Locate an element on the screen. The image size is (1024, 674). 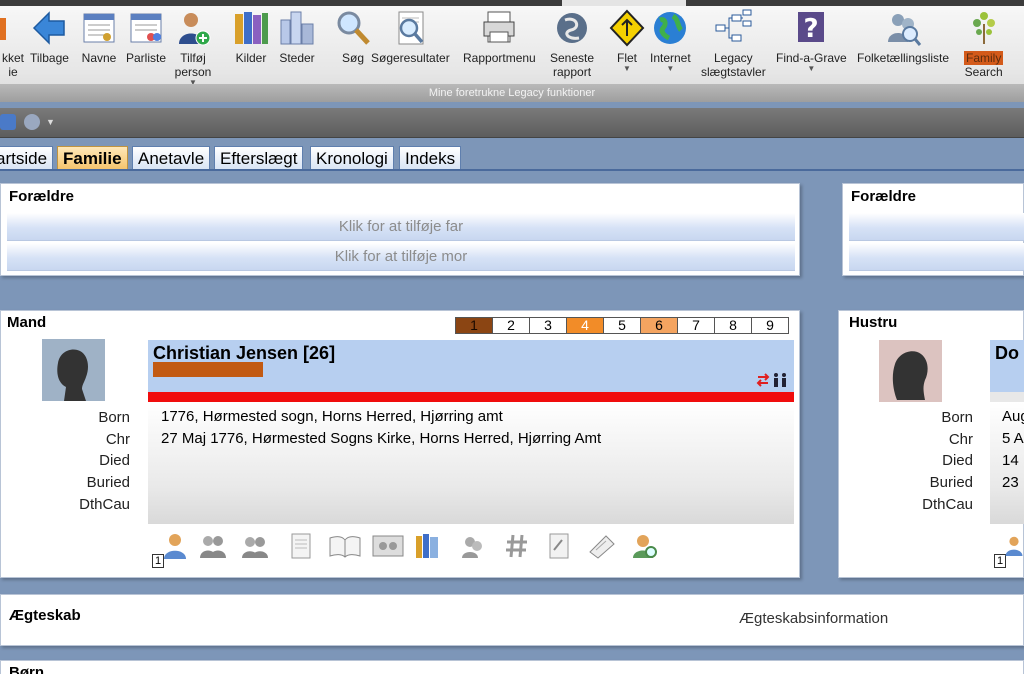
generation-7: 7 is located at coordinates (696, 325).